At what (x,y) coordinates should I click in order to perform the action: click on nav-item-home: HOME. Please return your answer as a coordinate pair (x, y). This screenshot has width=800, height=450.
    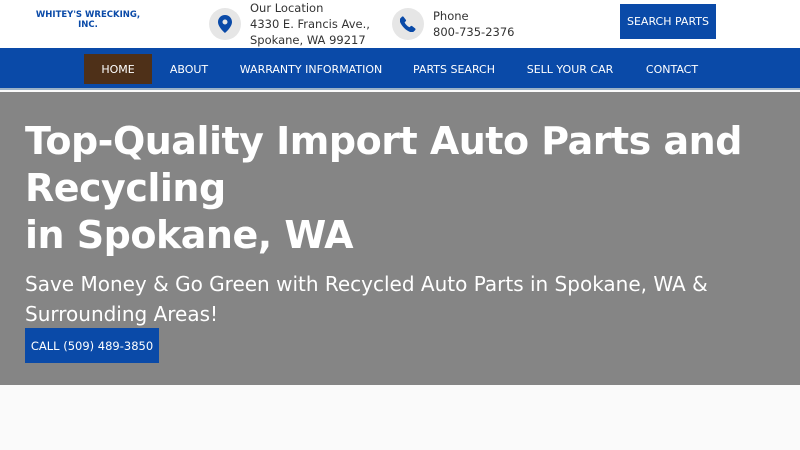
    Looking at the image, I should click on (118, 69).